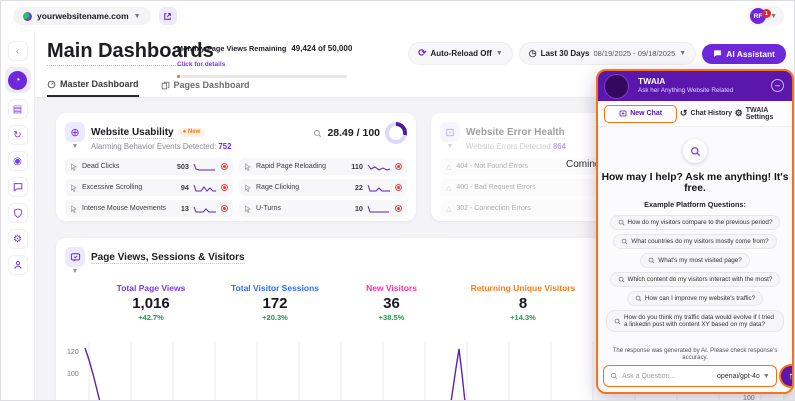 Image resolution: width=795 pixels, height=401 pixels. Describe the element at coordinates (695, 260) in the screenshot. I see `example-question: What's my most visited page?` at that location.